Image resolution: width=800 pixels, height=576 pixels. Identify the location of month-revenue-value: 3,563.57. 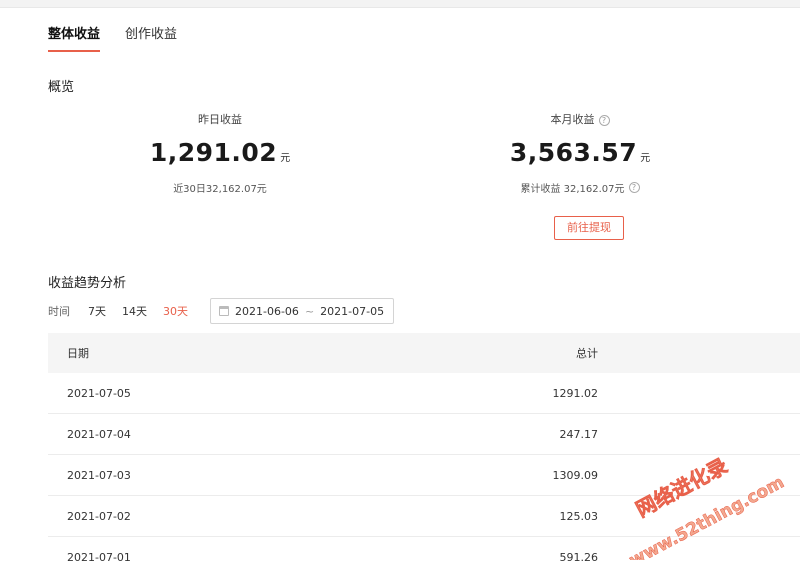
(573, 152).